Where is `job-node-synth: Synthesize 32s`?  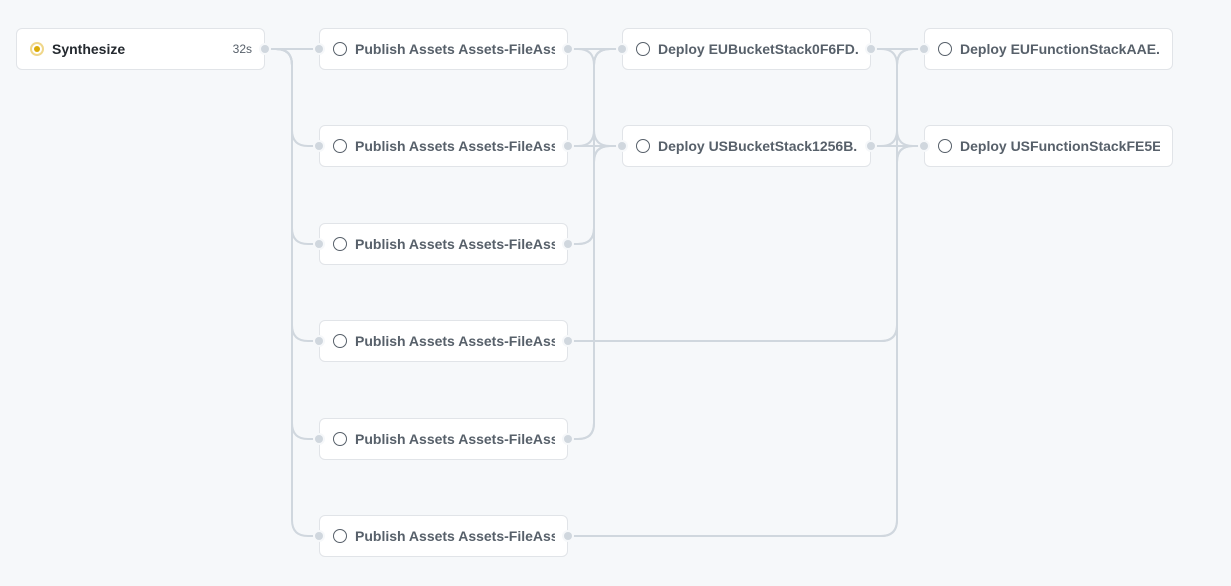
job-node-synth: Synthesize 32s is located at coordinates (142, 49).